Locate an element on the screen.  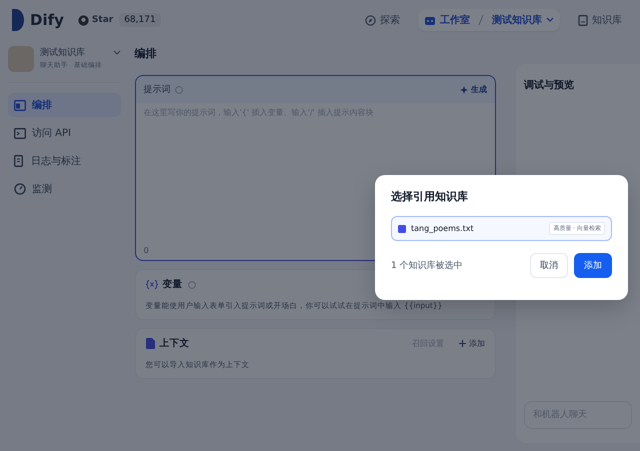
context-title: 上下文 is located at coordinates (175, 343).